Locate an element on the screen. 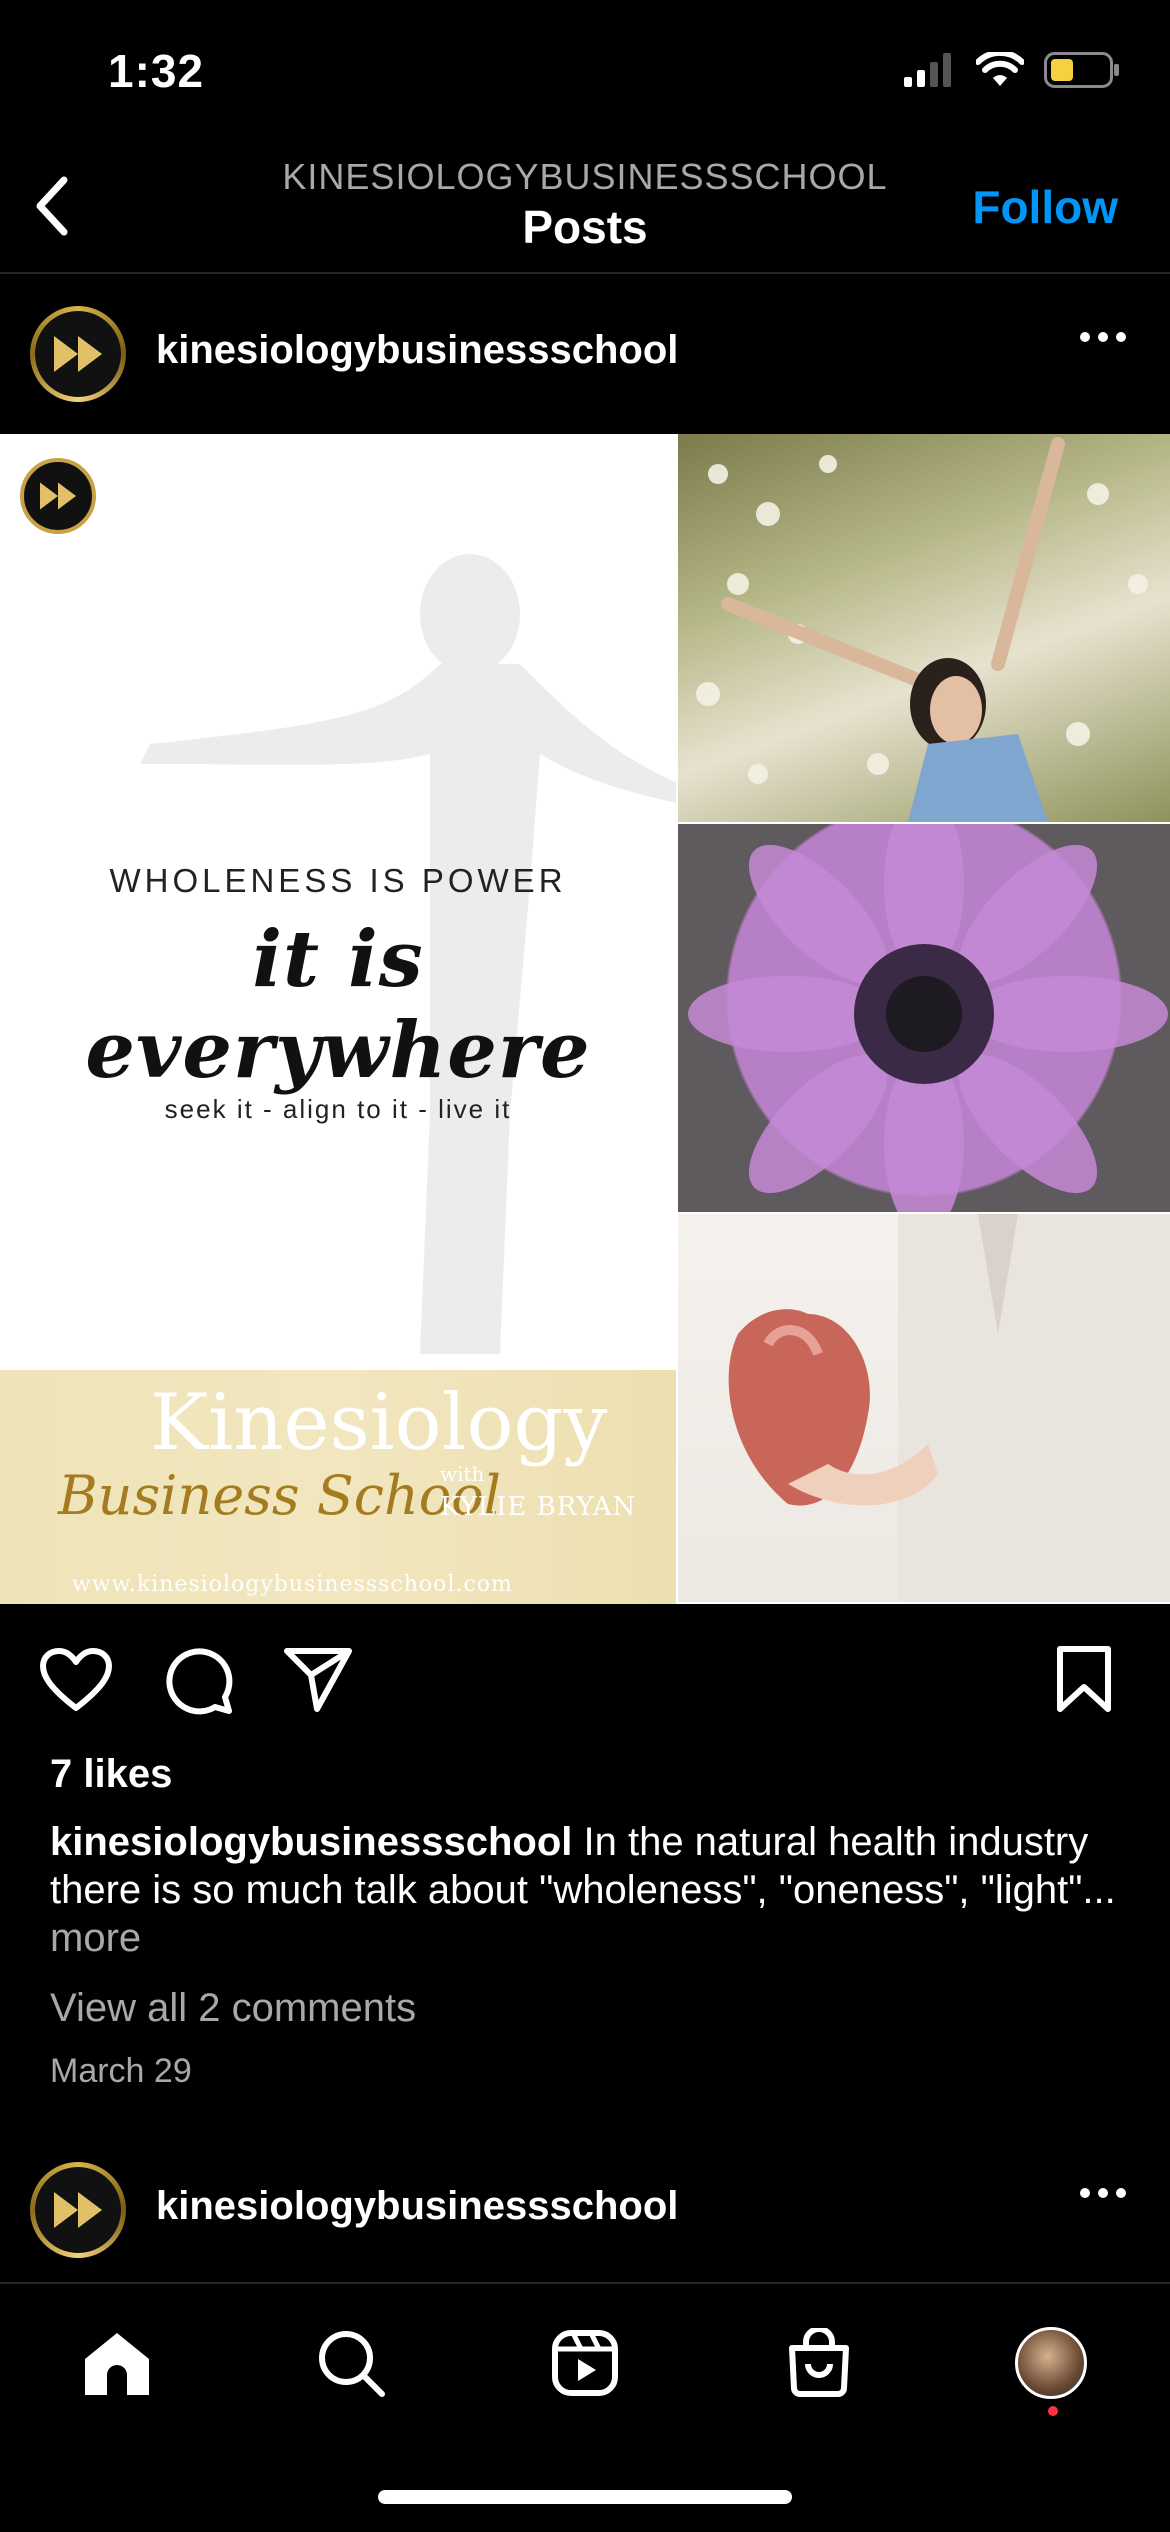 The width and height of the screenshot is (1170, 2532). post-actions is located at coordinates (585, 1680).